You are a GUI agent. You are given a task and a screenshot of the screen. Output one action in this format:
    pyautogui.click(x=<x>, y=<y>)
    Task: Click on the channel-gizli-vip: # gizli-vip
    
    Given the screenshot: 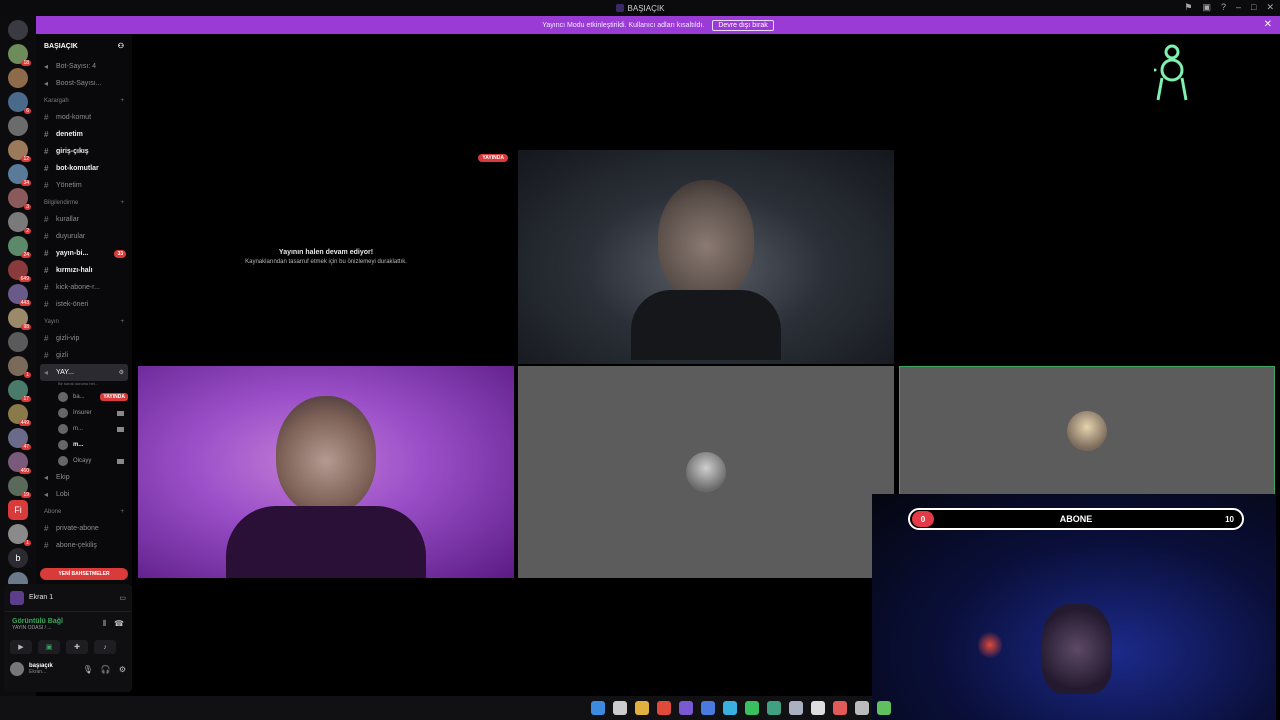 What is the action you would take?
    pyautogui.click(x=84, y=338)
    